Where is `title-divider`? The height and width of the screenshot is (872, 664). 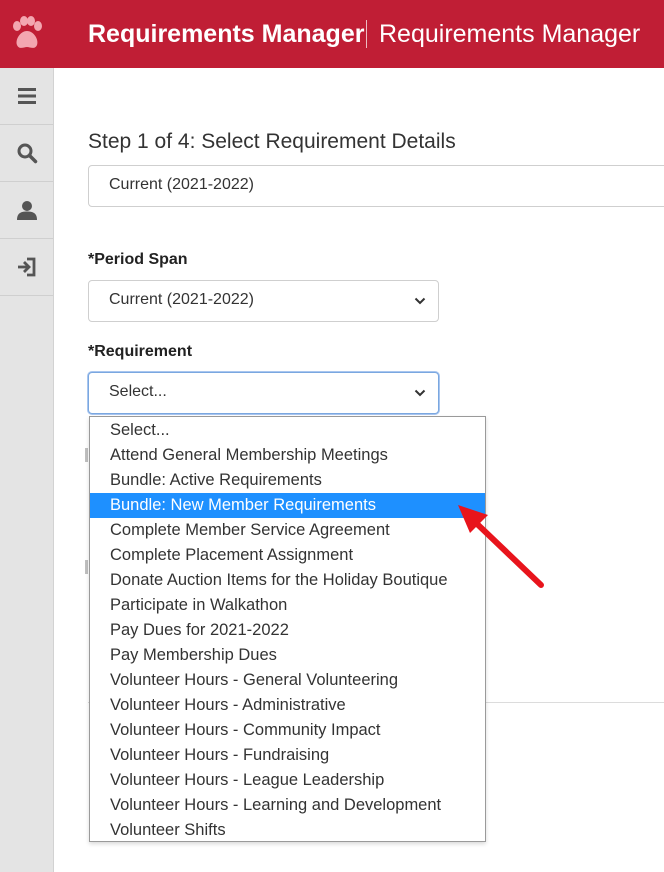 title-divider is located at coordinates (366, 34).